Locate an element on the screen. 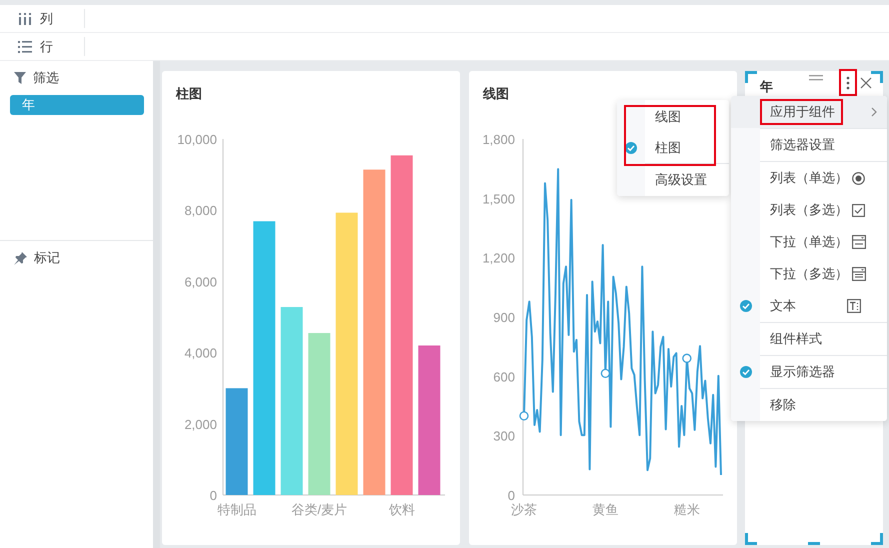 The width and height of the screenshot is (889, 548). axis-label: 1,800 is located at coordinates (498, 139).